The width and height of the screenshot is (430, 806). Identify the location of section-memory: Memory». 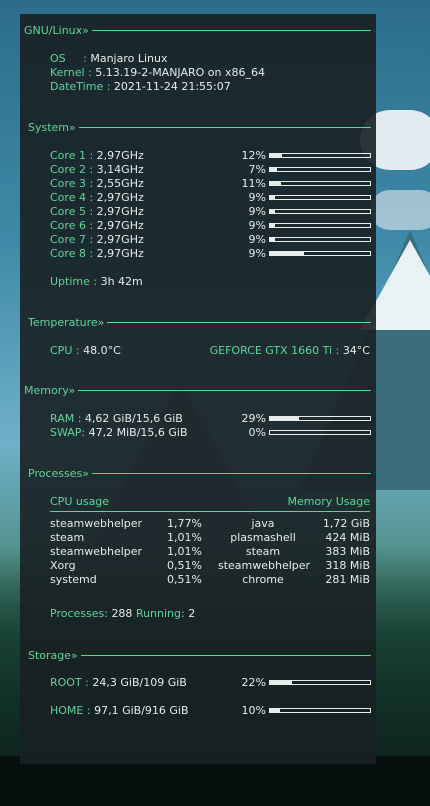
(197, 390).